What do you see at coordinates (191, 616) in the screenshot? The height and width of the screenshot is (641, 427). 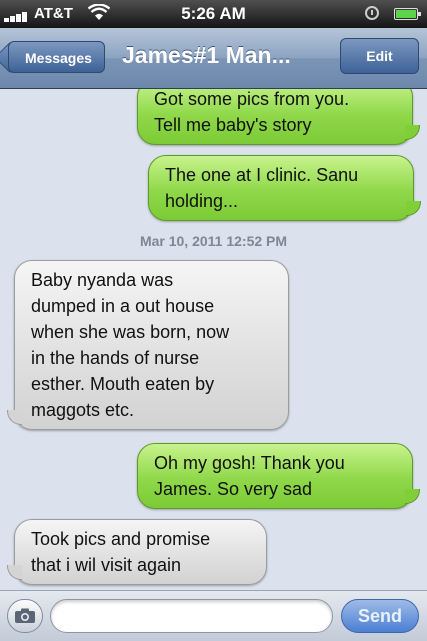 I see `message-input` at bounding box center [191, 616].